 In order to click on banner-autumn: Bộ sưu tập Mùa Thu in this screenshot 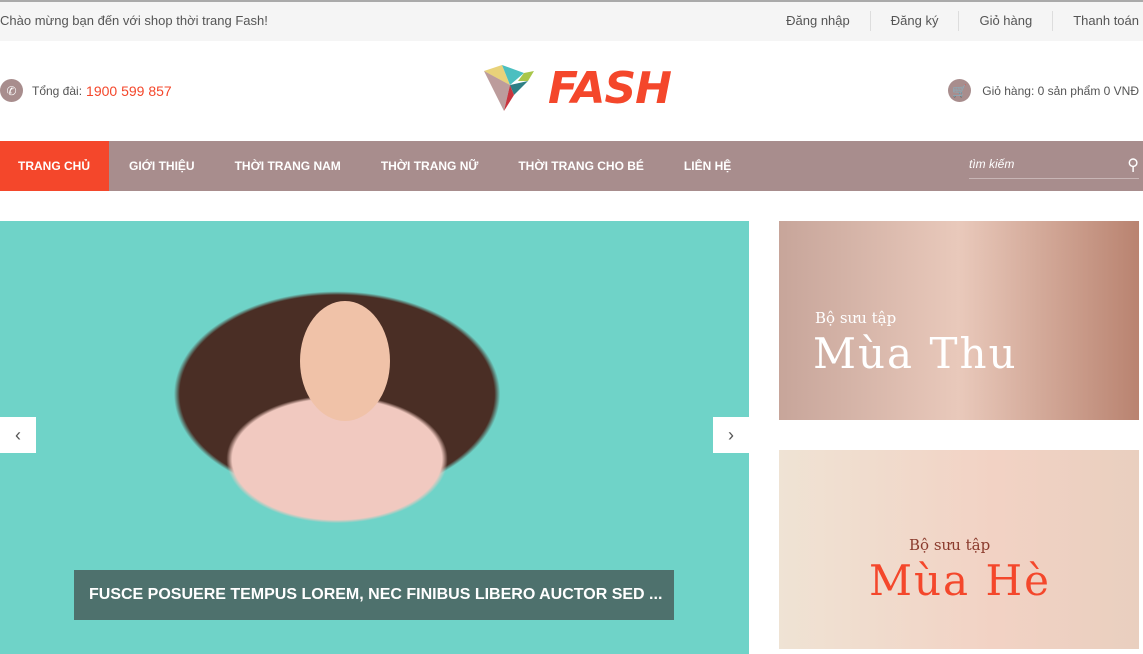, I will do `click(959, 320)`.